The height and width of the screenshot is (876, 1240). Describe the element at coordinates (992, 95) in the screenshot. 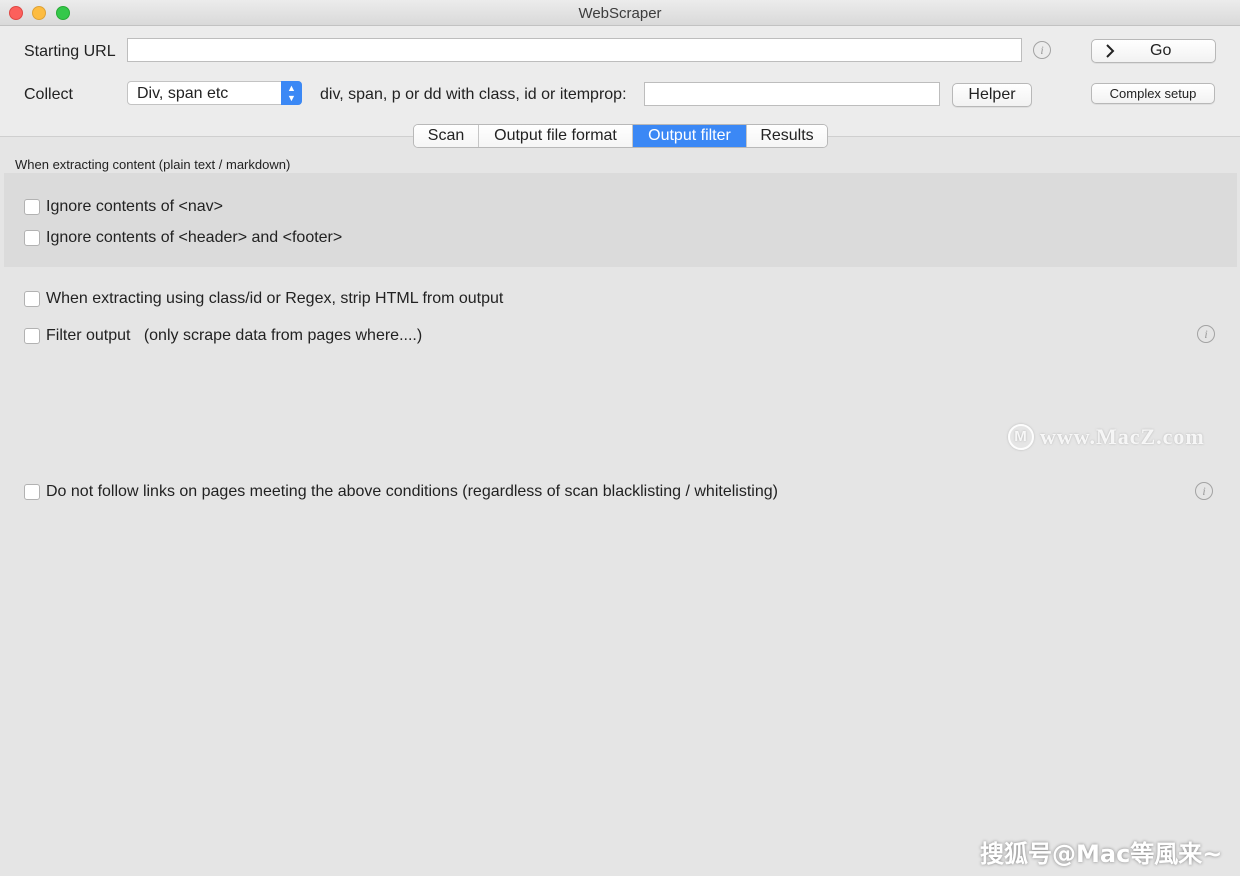

I see `helper-button: Helper` at that location.